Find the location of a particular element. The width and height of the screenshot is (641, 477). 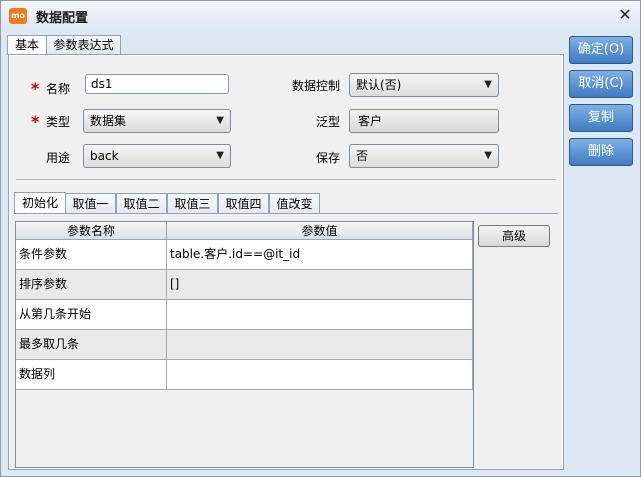

subtab-value-change: 值改变 is located at coordinates (294, 203).